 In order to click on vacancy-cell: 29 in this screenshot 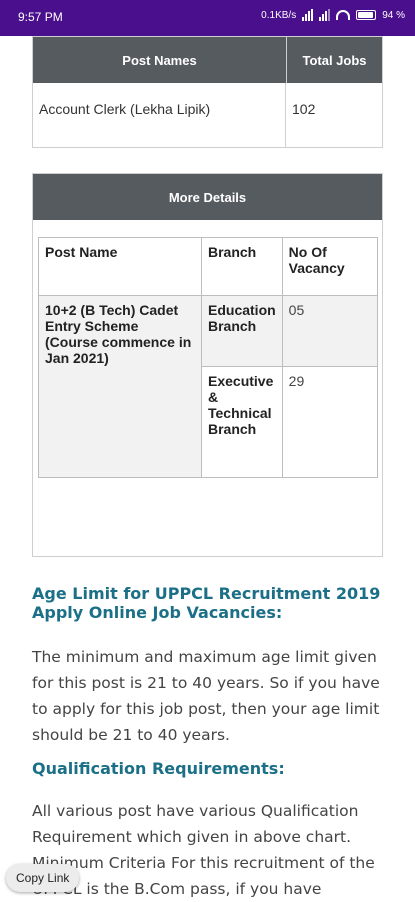, I will do `click(330, 422)`.